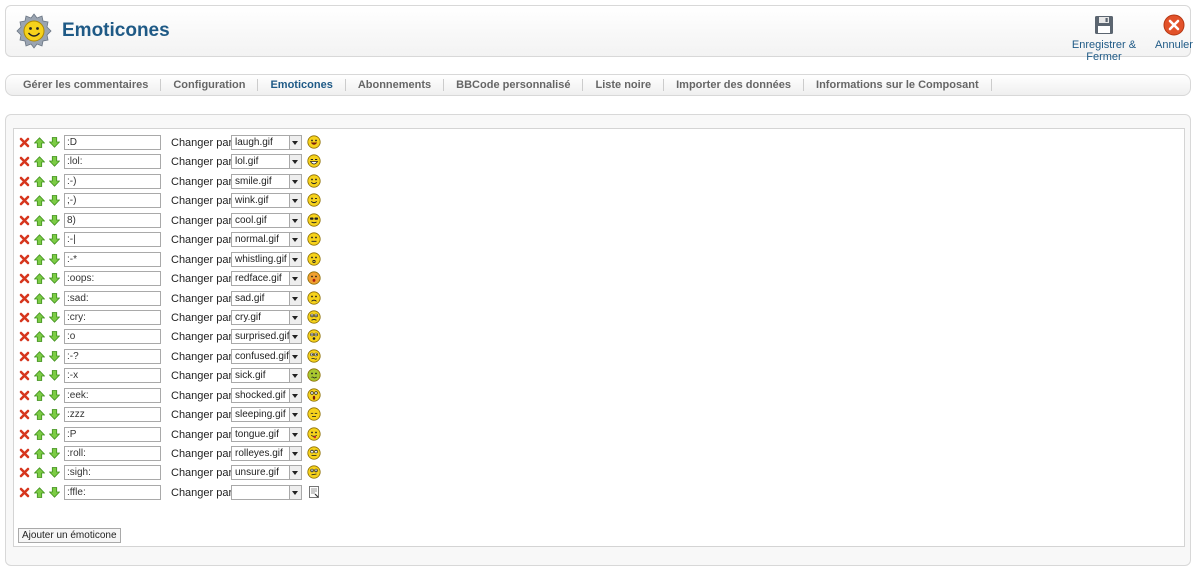 This screenshot has height=572, width=1200. What do you see at coordinates (266, 337) in the screenshot?
I see `emoticon-image-select: surprised.gif` at bounding box center [266, 337].